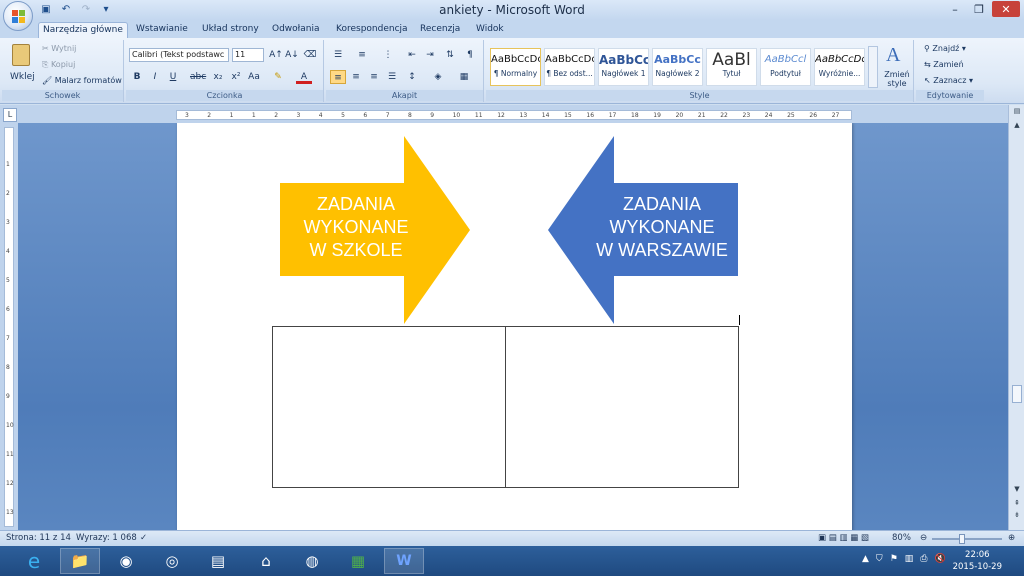  I want to click on find-label: Znajdź, so click(946, 48).